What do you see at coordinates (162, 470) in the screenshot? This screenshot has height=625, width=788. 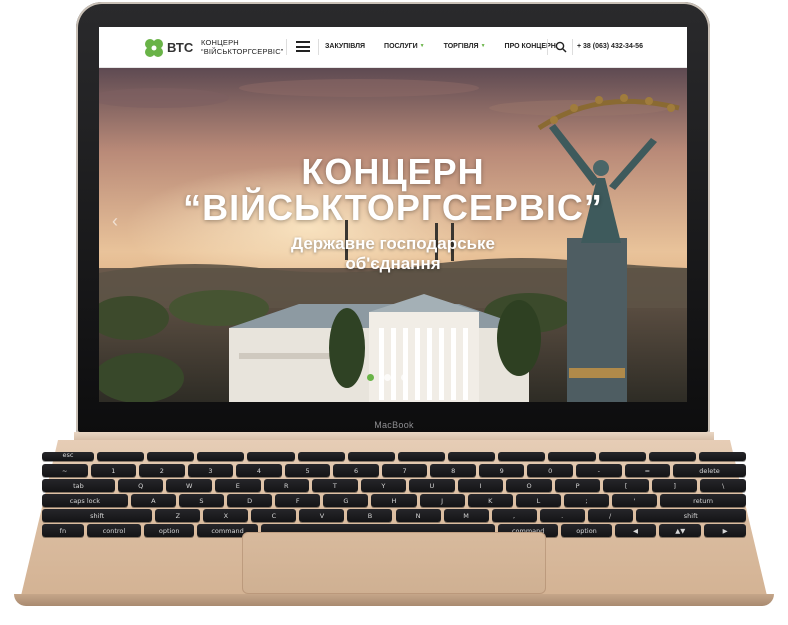 I see `key-2: 2` at bounding box center [162, 470].